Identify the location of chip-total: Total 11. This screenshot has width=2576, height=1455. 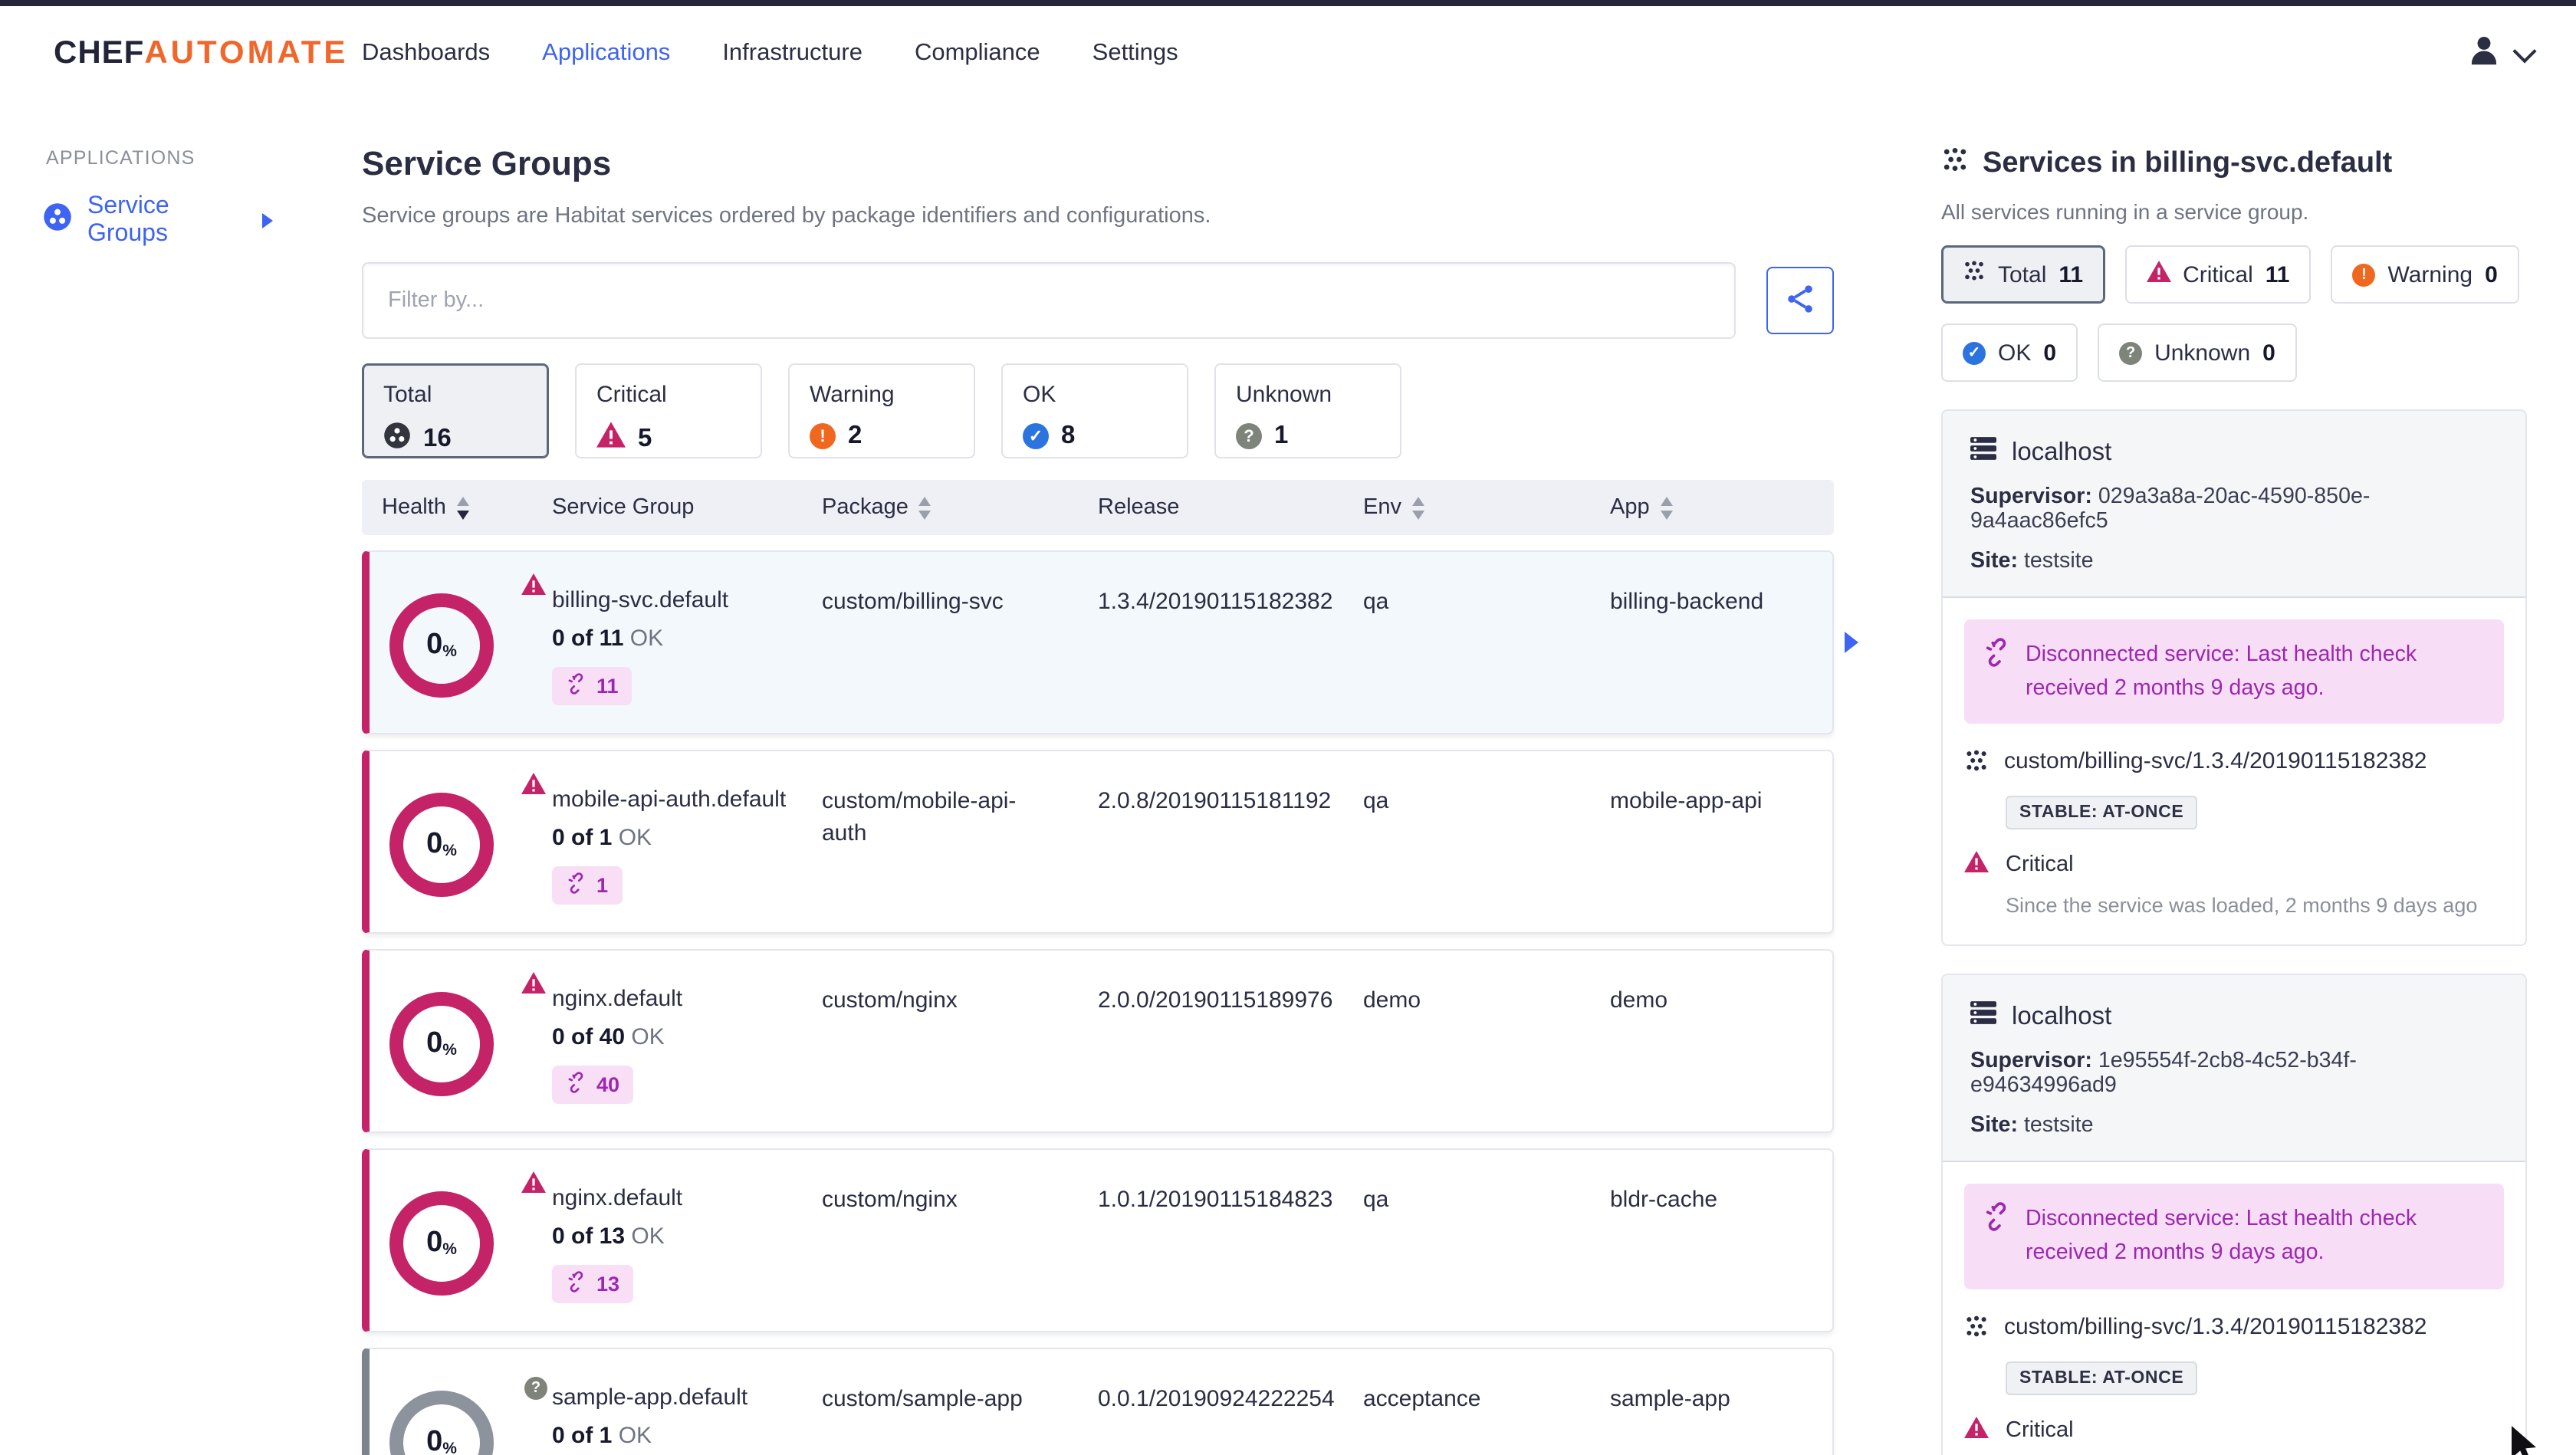
(2023, 274).